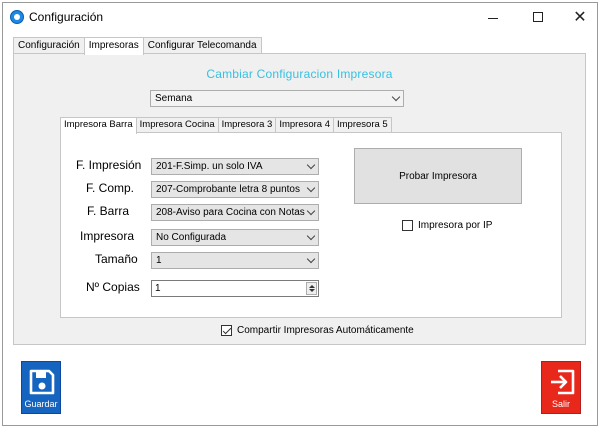 This screenshot has width=600, height=428. I want to click on title-bar: Configuración ✕, so click(300, 17).